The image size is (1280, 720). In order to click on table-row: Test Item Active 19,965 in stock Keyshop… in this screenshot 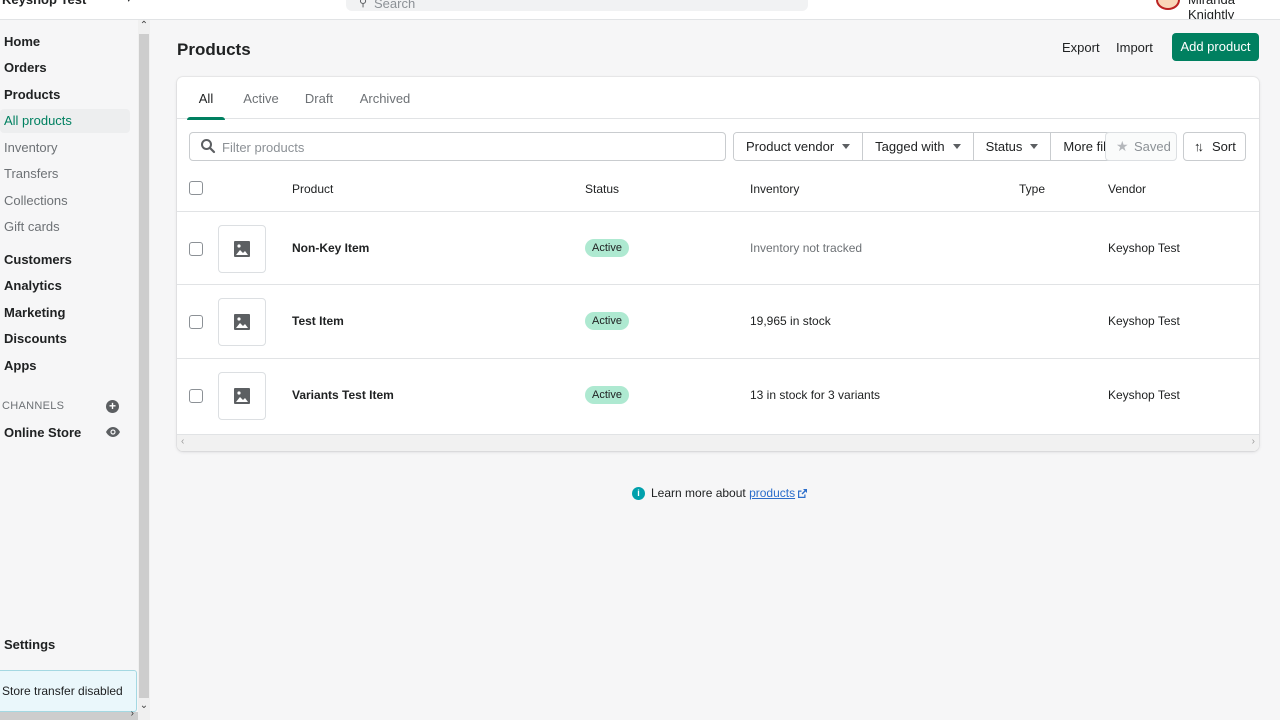, I will do `click(718, 320)`.